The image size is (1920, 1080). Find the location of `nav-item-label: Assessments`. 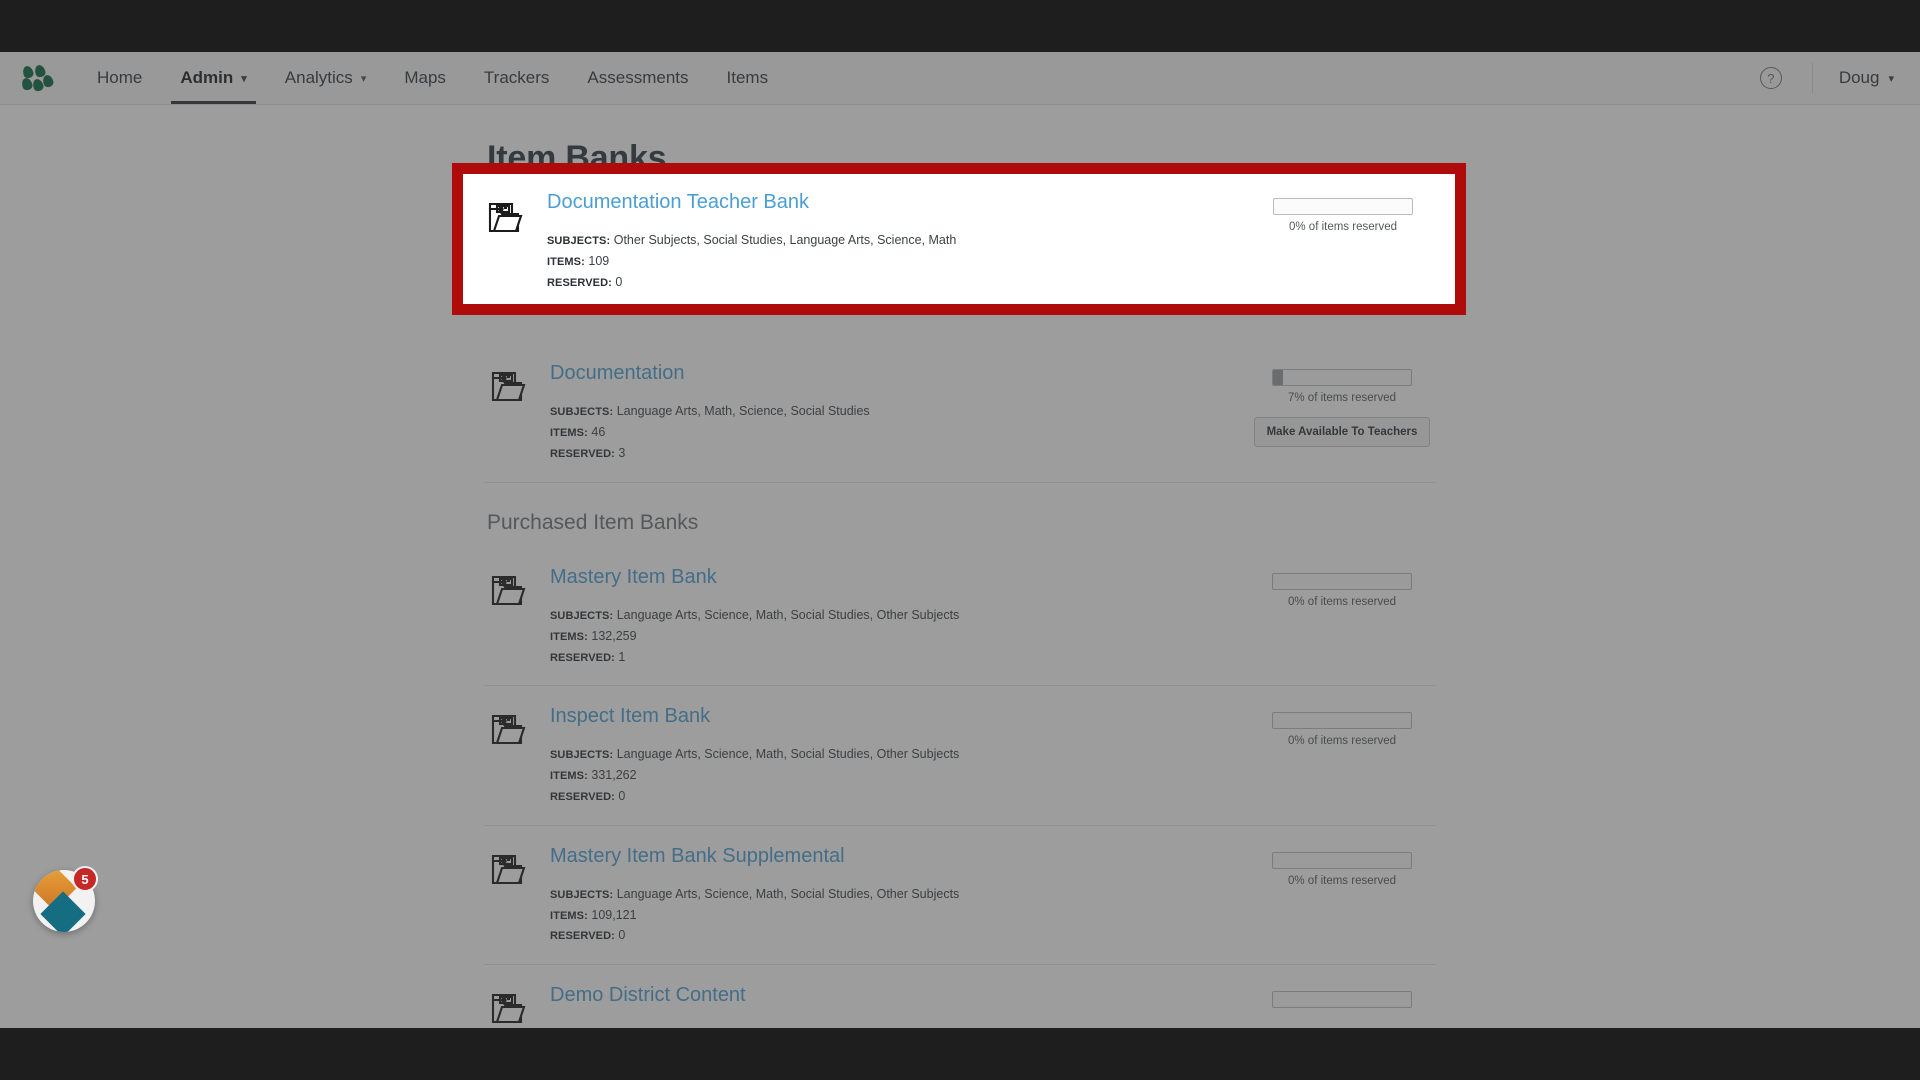

nav-item-label: Assessments is located at coordinates (638, 77).